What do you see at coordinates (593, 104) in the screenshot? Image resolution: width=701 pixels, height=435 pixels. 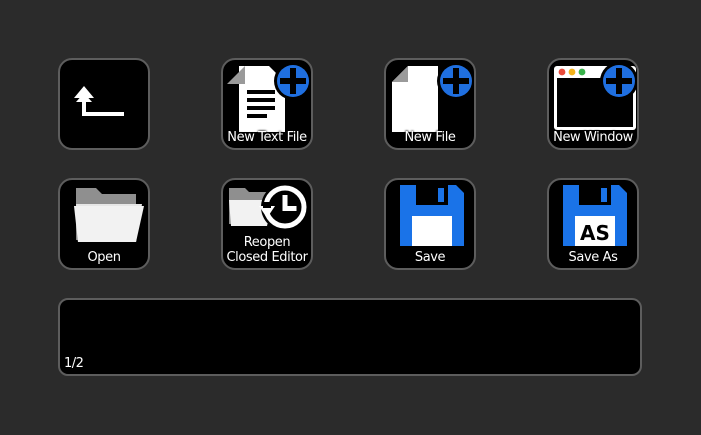 I see `new-window-button: New Window` at bounding box center [593, 104].